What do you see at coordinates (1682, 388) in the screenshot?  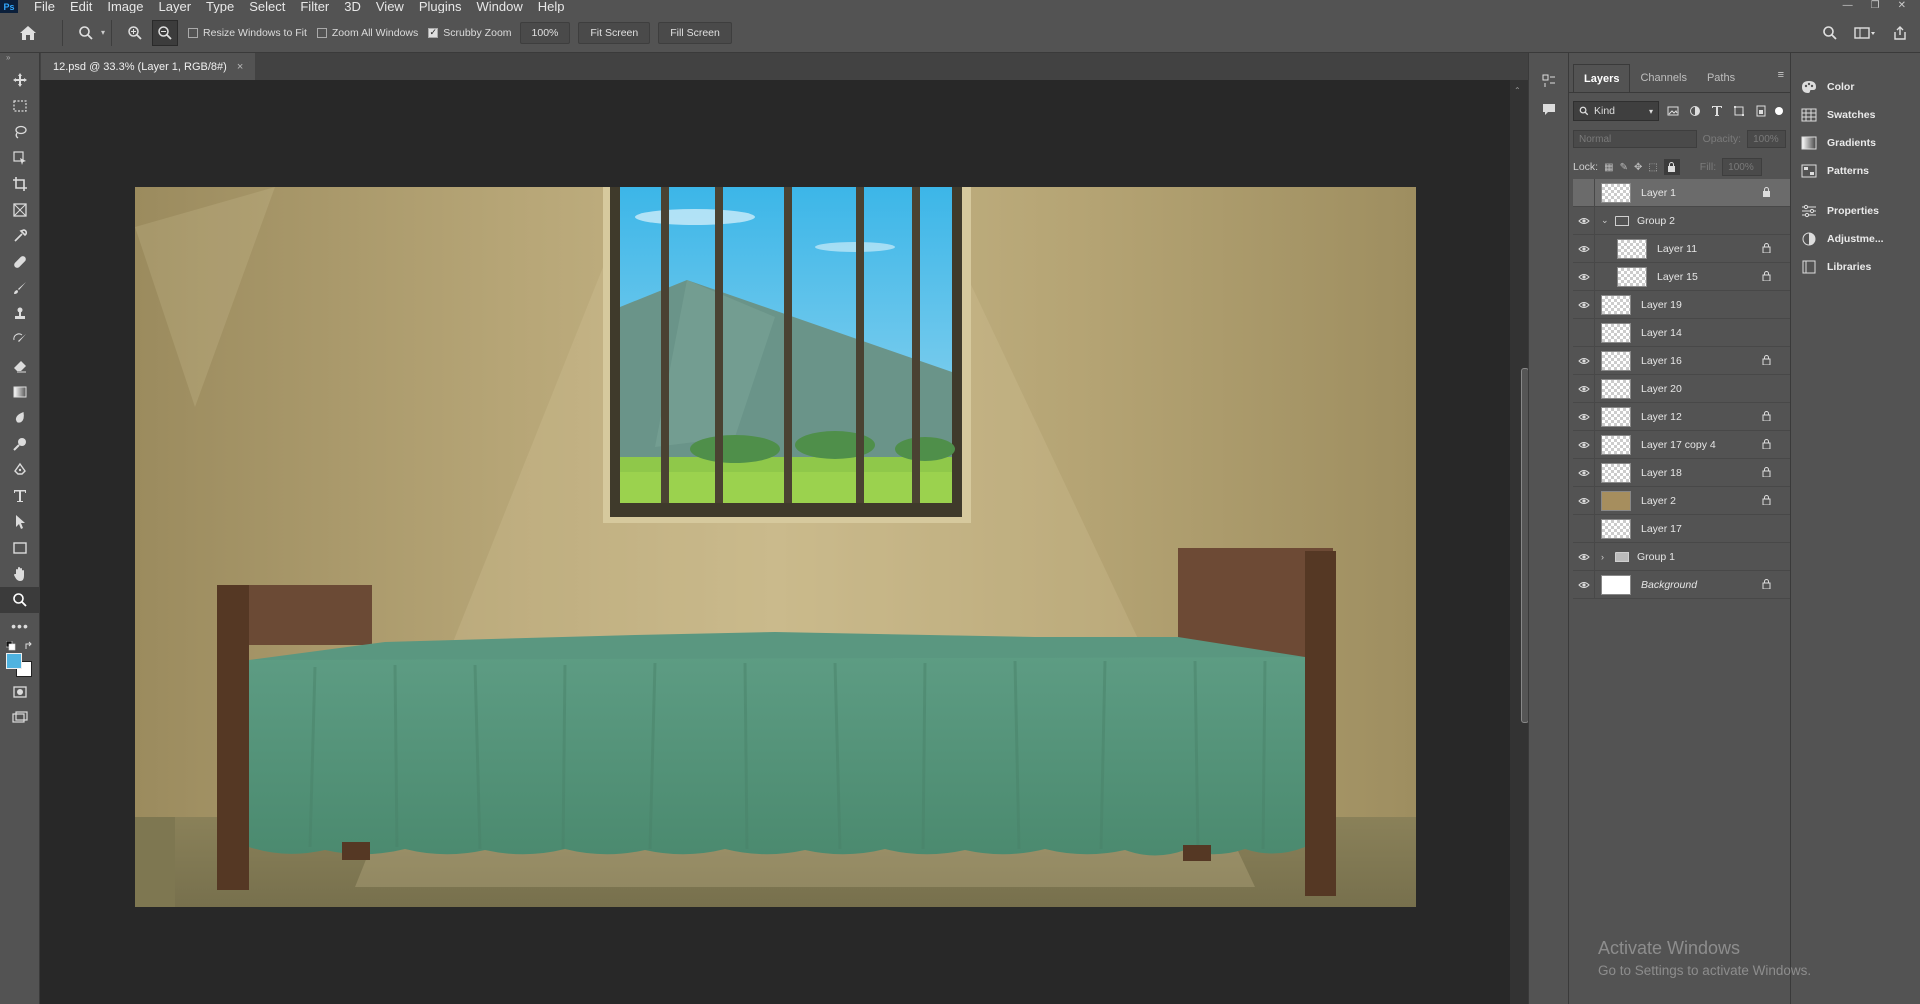 I see `layer-row: Layer 20` at bounding box center [1682, 388].